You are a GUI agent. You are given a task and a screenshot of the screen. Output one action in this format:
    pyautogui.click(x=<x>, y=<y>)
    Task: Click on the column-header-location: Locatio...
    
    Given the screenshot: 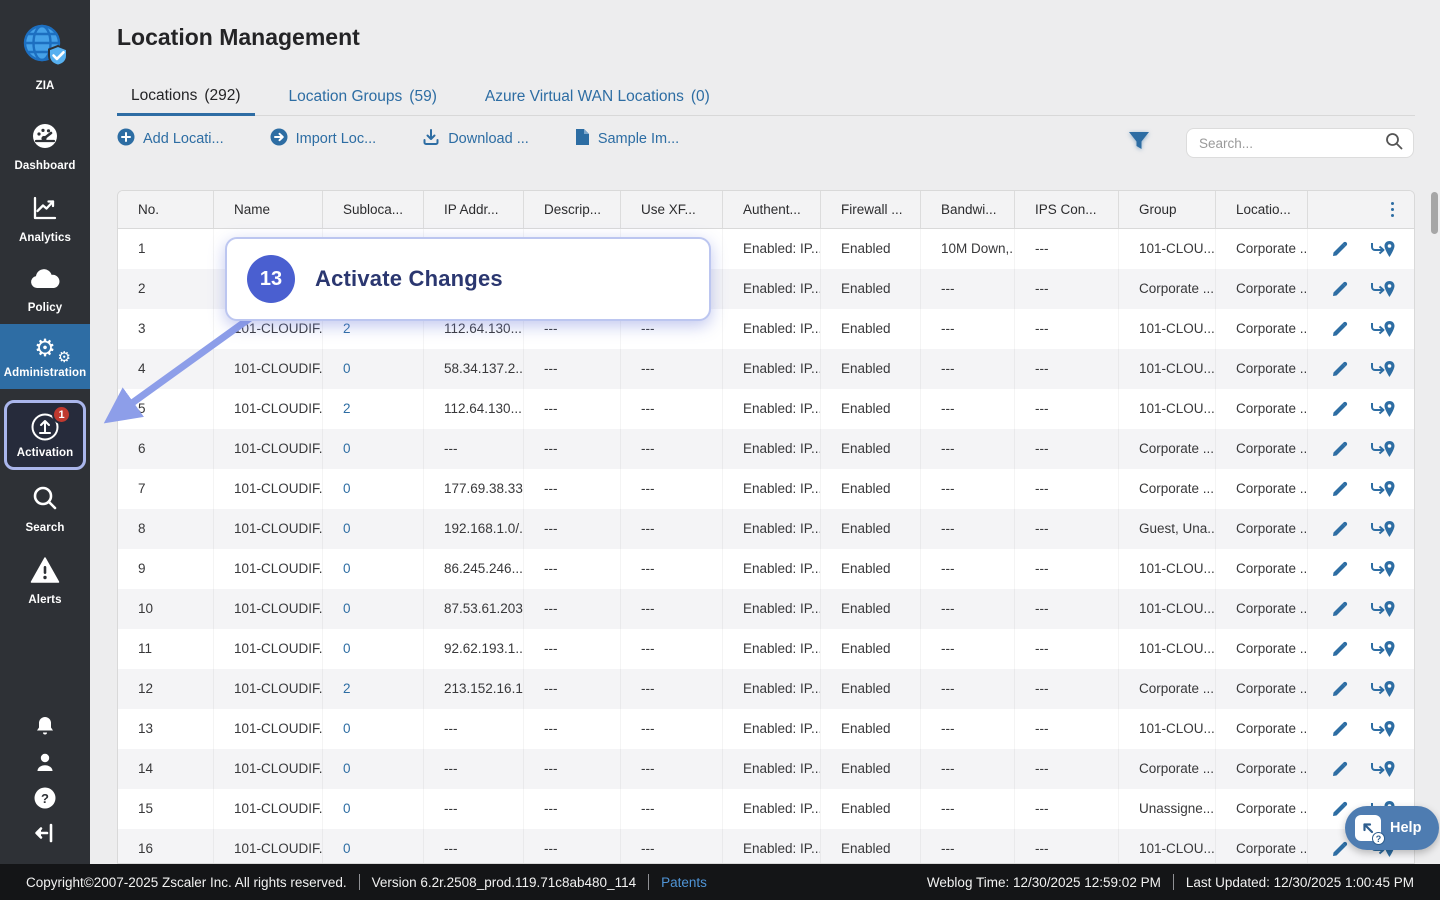 What is the action you would take?
    pyautogui.click(x=1262, y=209)
    